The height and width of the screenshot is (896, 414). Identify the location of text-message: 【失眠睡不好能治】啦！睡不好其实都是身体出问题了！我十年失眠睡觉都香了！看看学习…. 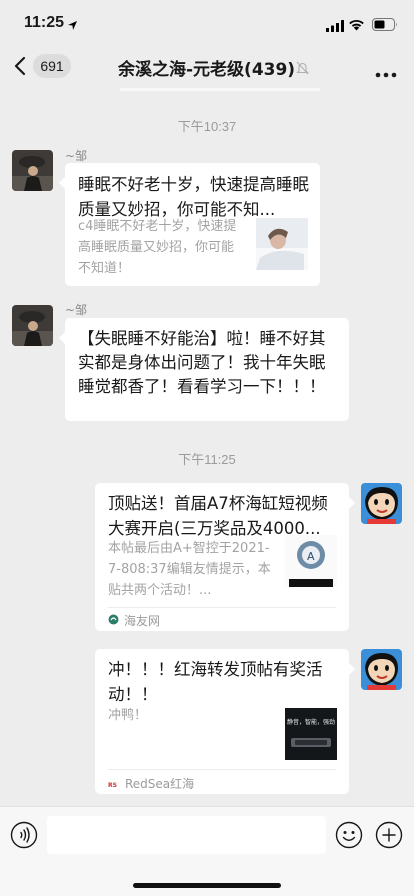
(204, 369).